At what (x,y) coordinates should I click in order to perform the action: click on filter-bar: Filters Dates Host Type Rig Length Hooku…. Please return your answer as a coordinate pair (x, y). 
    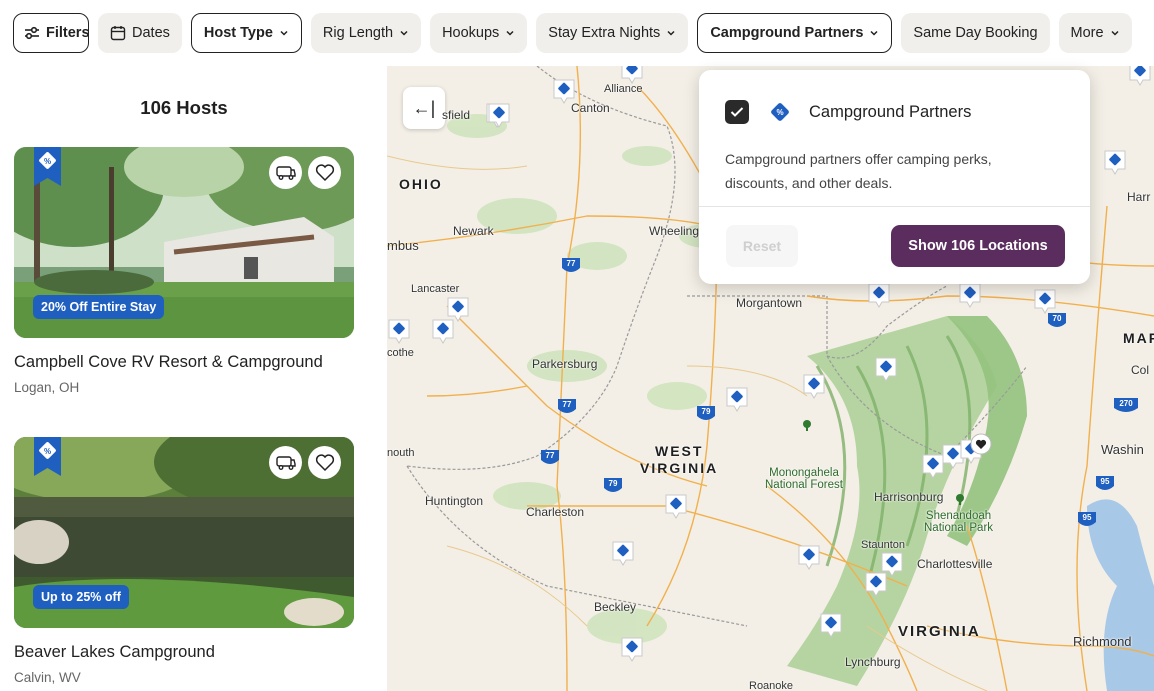
    Looking at the image, I should click on (577, 33).